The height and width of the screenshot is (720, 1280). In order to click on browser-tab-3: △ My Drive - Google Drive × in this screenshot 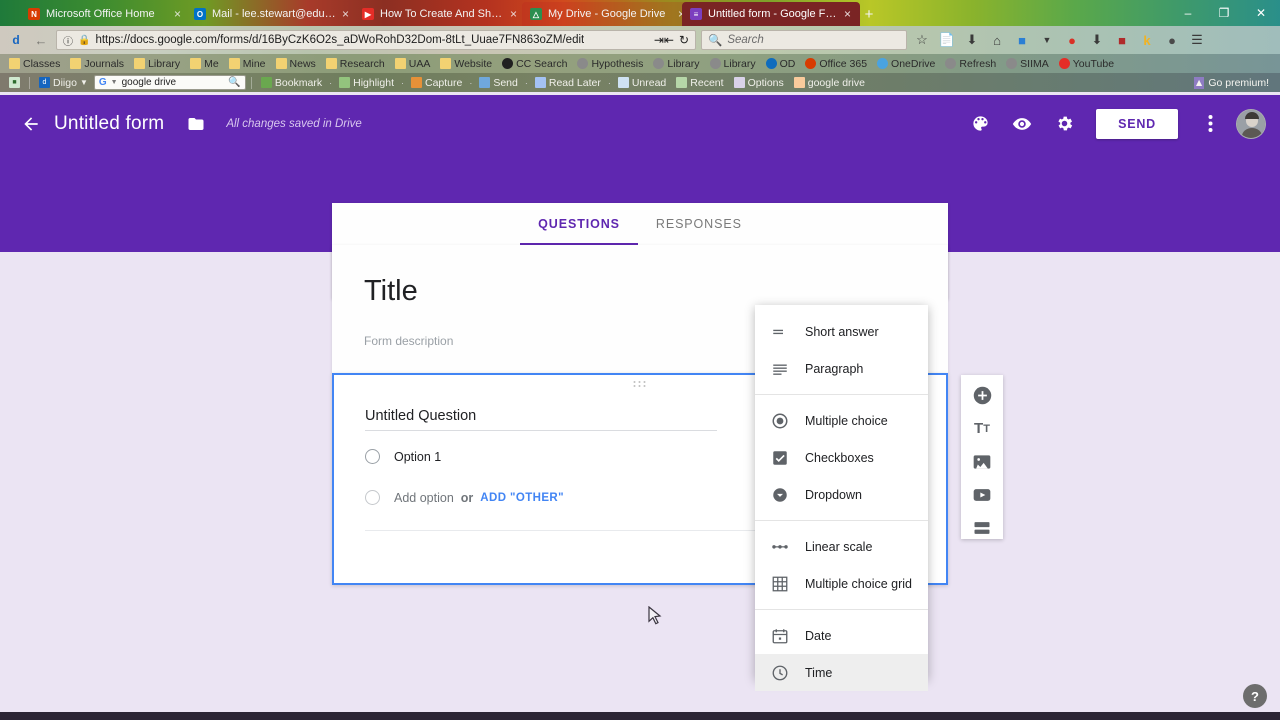, I will do `click(608, 14)`.